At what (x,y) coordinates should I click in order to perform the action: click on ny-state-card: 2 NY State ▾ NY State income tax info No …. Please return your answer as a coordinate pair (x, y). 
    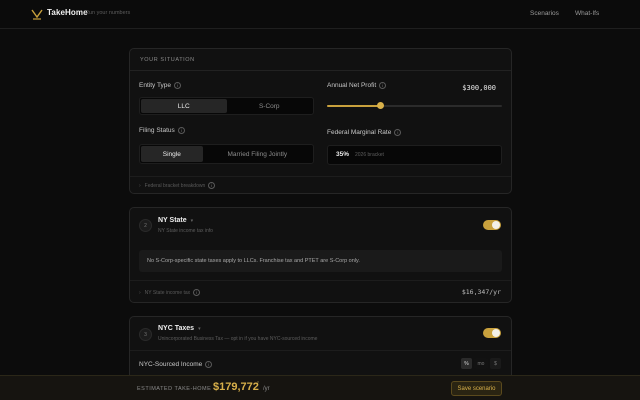
    Looking at the image, I should click on (320, 255).